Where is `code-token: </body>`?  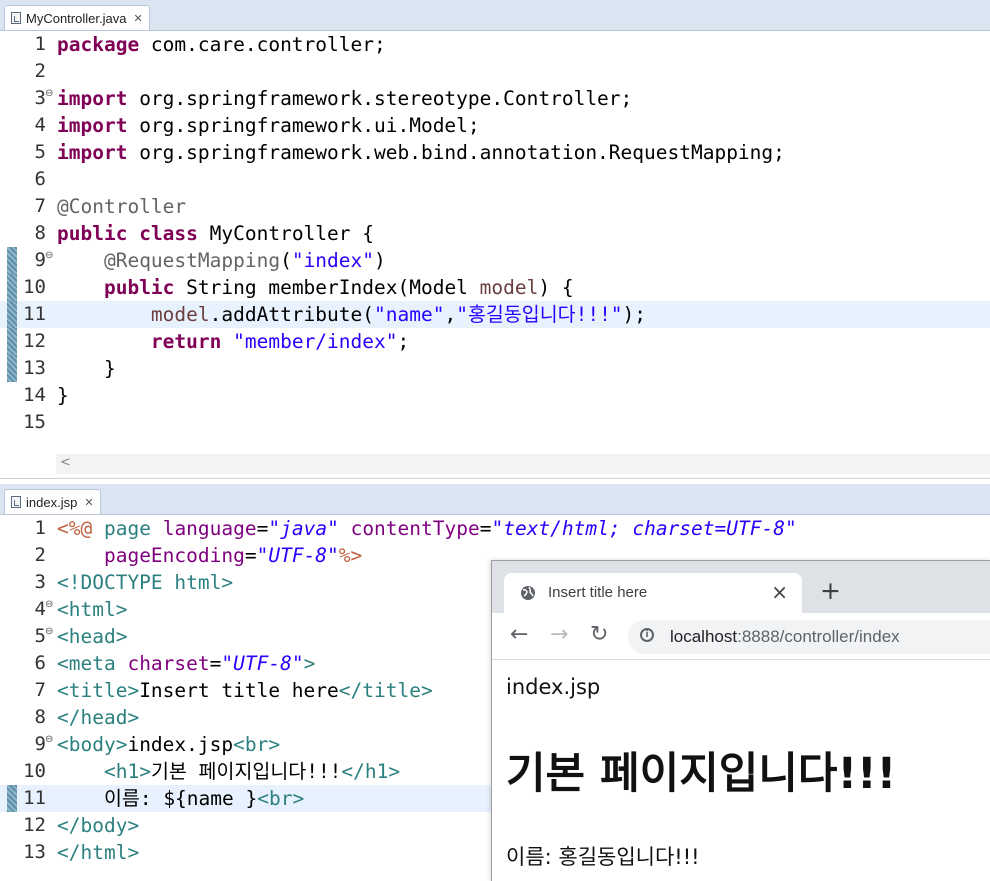
code-token: </body> is located at coordinates (98, 825).